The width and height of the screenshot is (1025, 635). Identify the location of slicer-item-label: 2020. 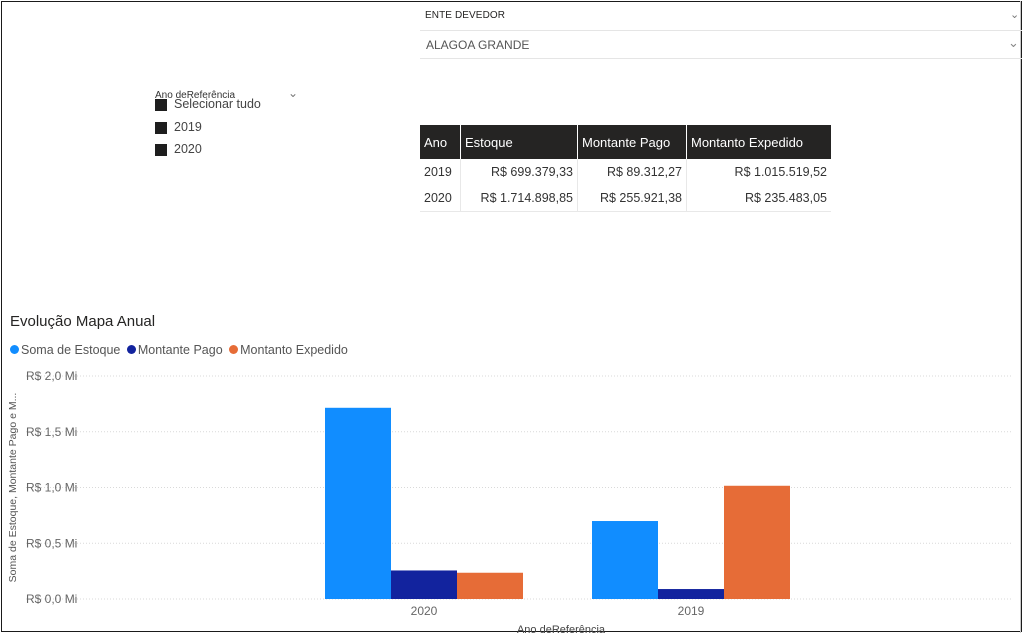
(188, 149).